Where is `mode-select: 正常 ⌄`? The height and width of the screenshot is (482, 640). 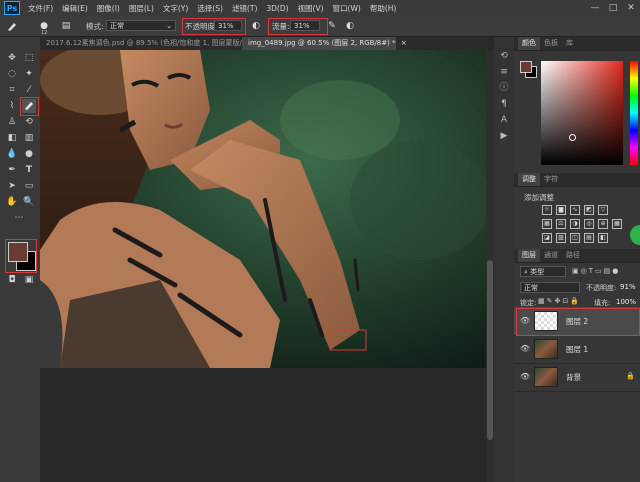
mode-select: 正常 ⌄ is located at coordinates (141, 25).